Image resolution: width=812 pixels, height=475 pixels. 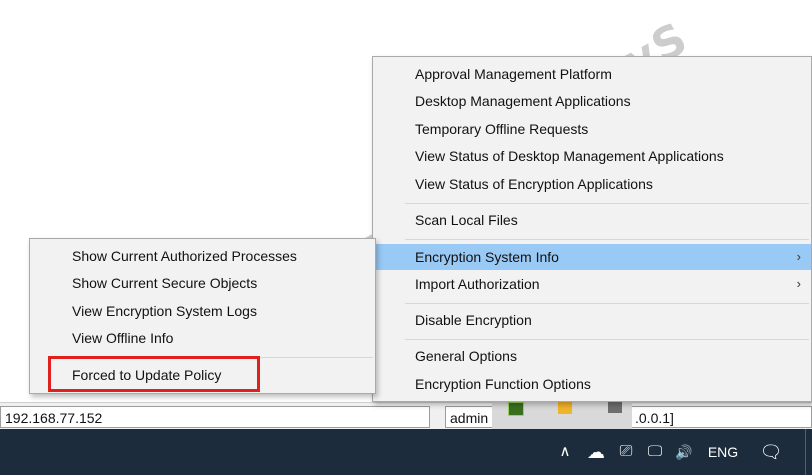 What do you see at coordinates (592, 74) in the screenshot?
I see `menu-item-approval-management-platform: Approval Management Platform` at bounding box center [592, 74].